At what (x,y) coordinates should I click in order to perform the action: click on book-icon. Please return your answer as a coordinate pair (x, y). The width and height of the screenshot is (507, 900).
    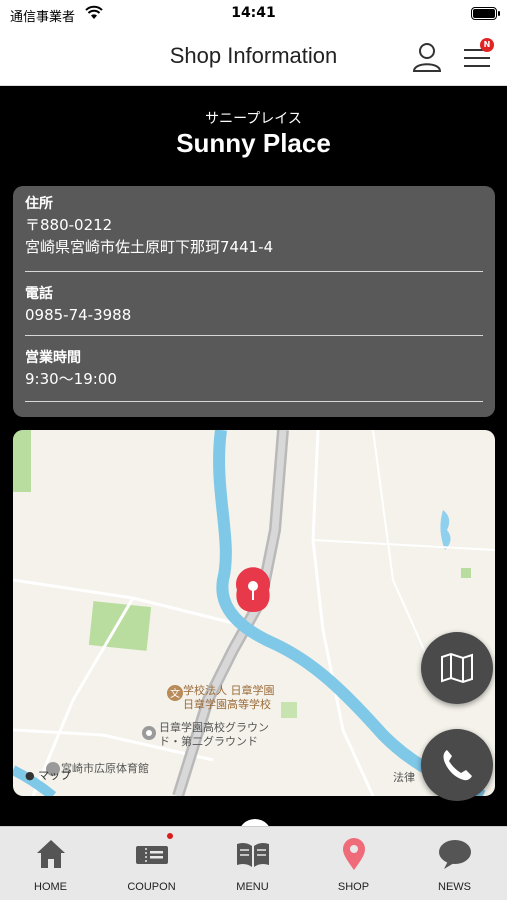
    Looking at the image, I should click on (253, 854).